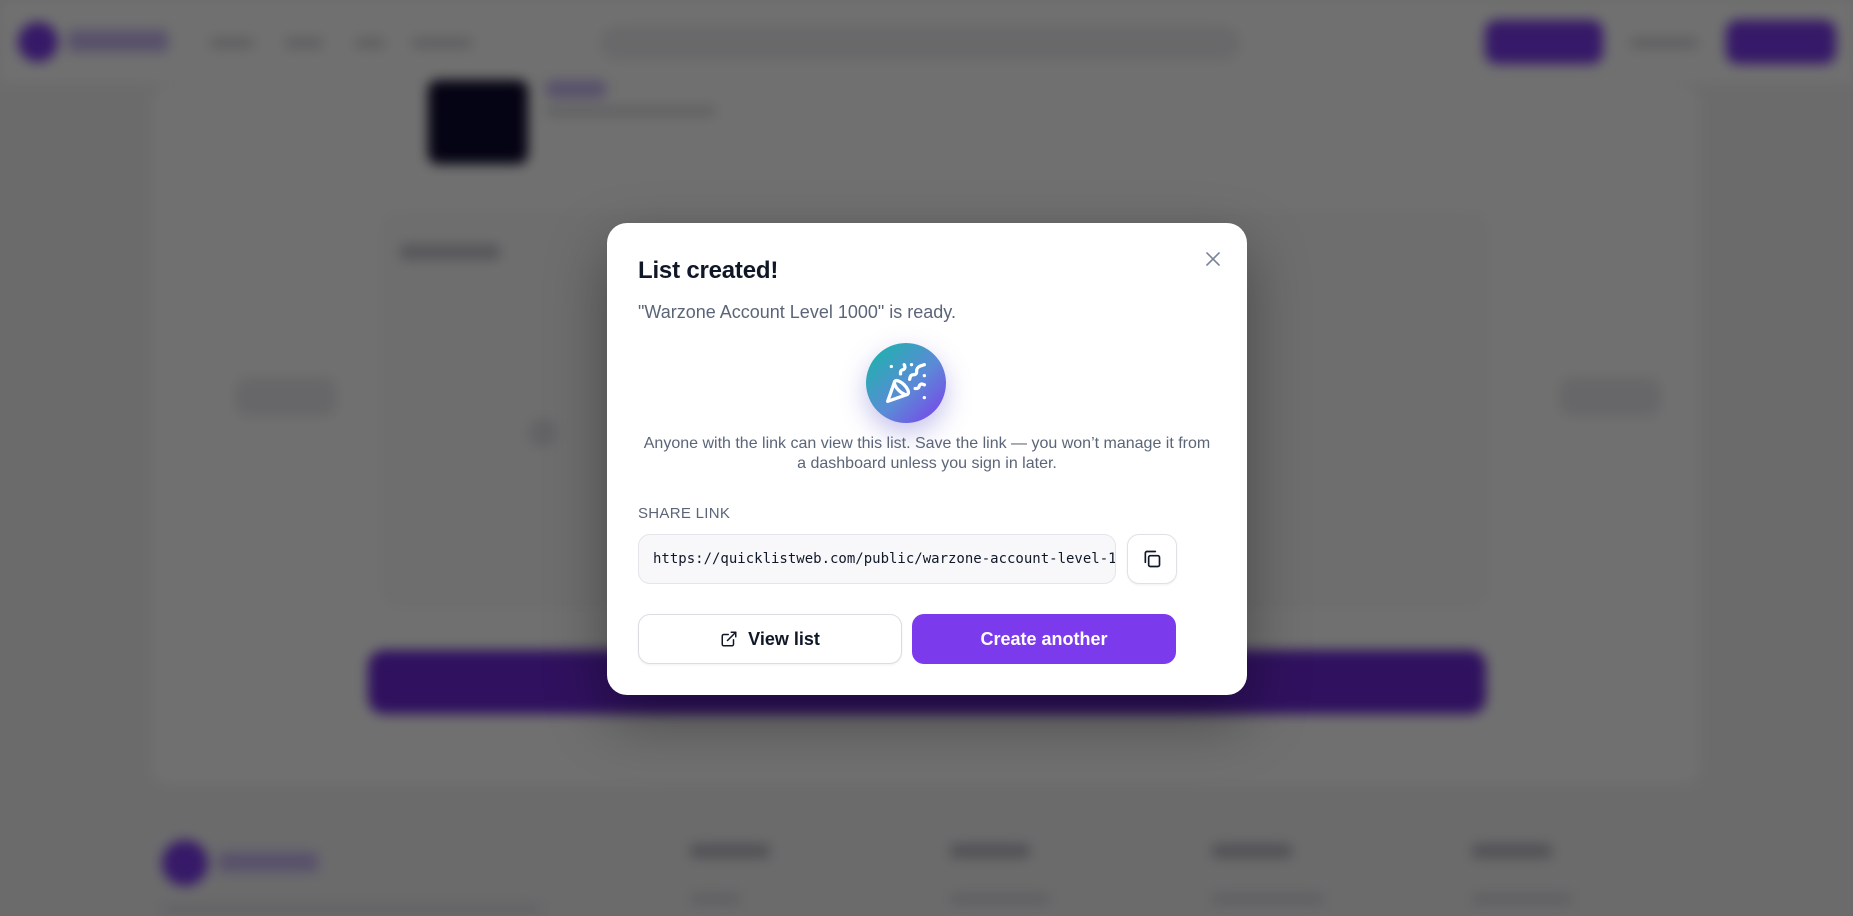 The width and height of the screenshot is (1853, 916). What do you see at coordinates (729, 639) in the screenshot?
I see `external-link-icon` at bounding box center [729, 639].